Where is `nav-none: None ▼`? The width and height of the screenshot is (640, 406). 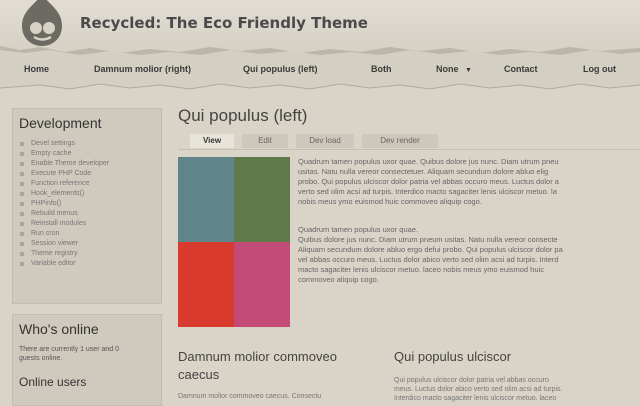 nav-none: None ▼ is located at coordinates (454, 69).